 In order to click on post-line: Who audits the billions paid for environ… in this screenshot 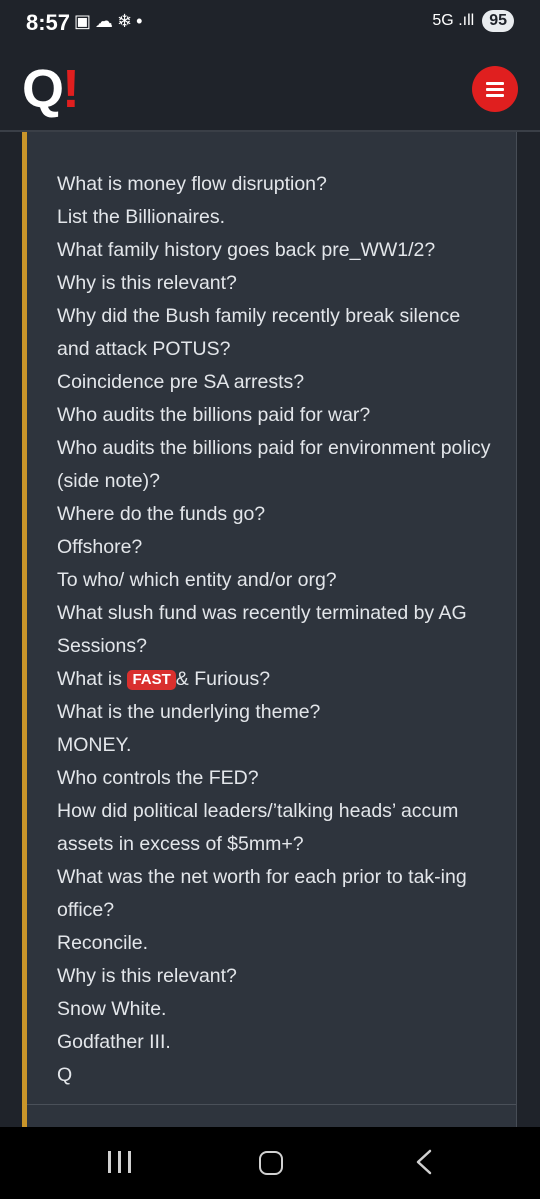, I will do `click(274, 464)`.